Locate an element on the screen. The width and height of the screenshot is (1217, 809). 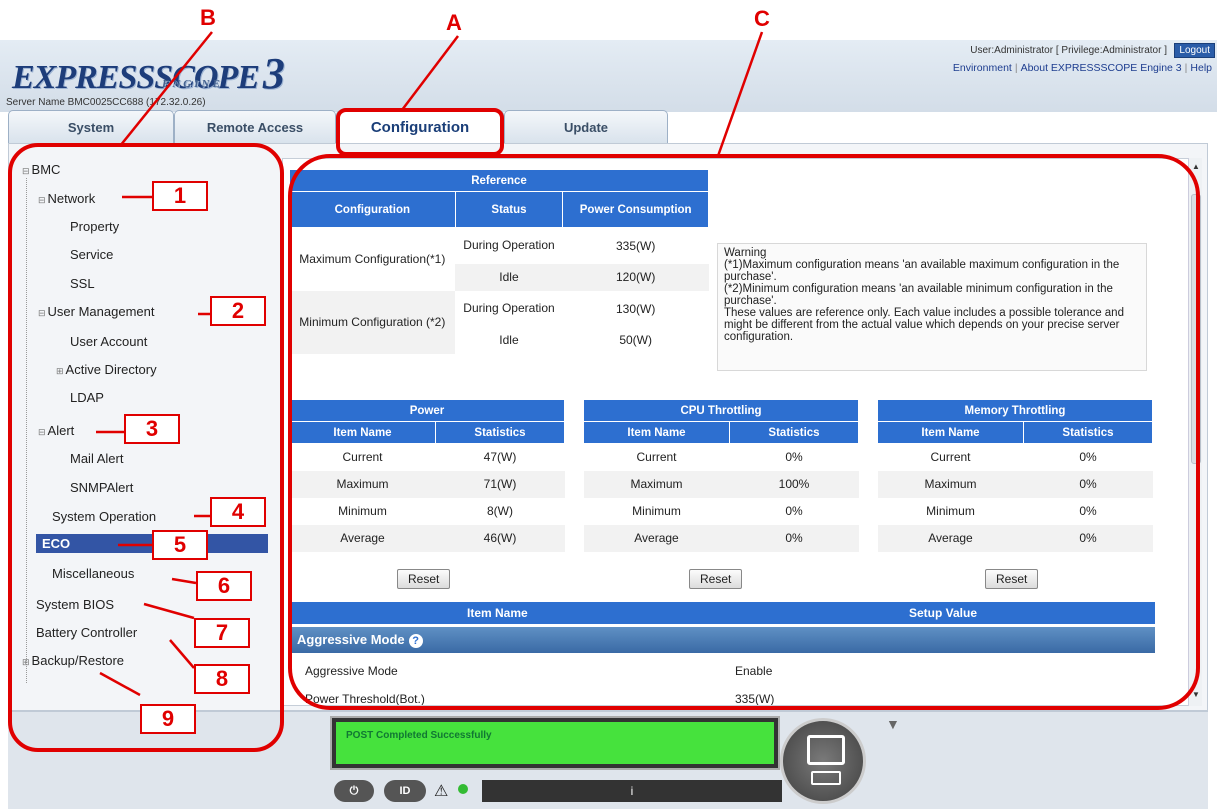
callout-c: C is located at coordinates (762, 18).